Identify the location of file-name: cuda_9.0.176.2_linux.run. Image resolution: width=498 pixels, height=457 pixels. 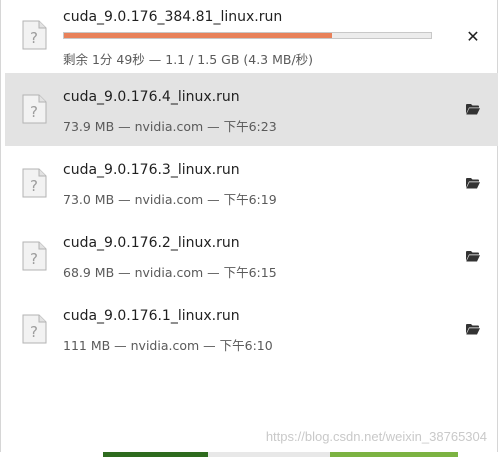
(151, 243).